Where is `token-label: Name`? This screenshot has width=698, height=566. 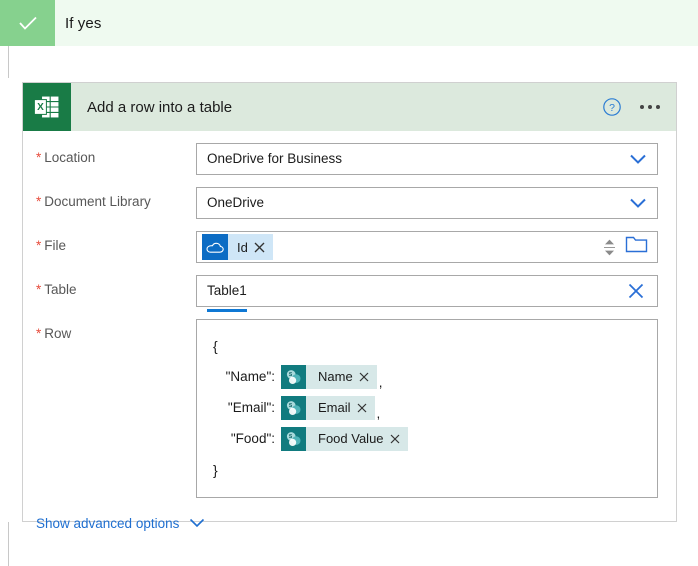
token-label: Name is located at coordinates (335, 376).